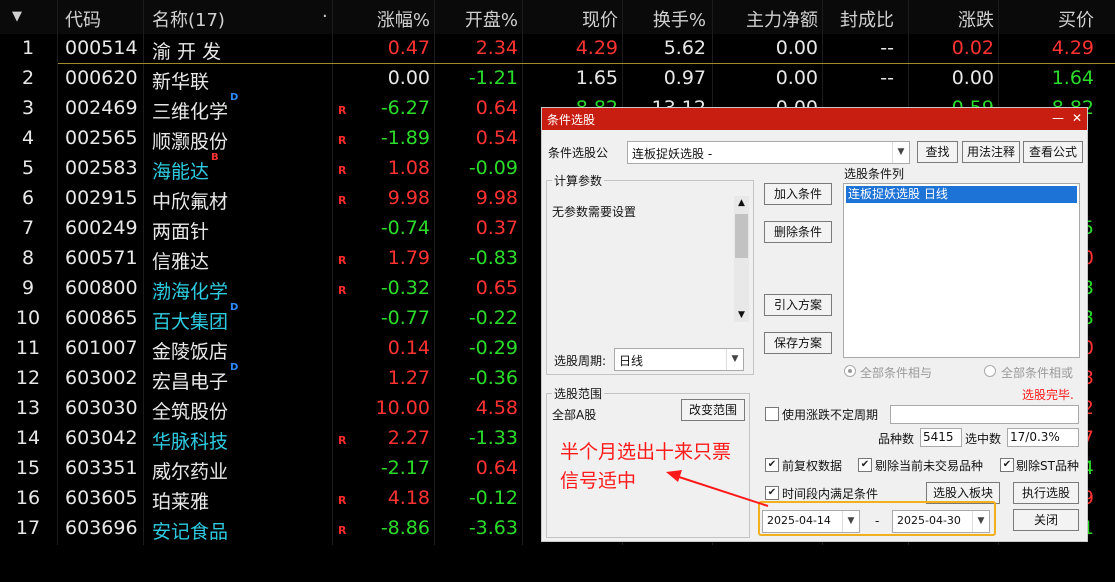 The width and height of the screenshot is (1115, 582). I want to click on add-condition-button: 加入条件, so click(798, 194).